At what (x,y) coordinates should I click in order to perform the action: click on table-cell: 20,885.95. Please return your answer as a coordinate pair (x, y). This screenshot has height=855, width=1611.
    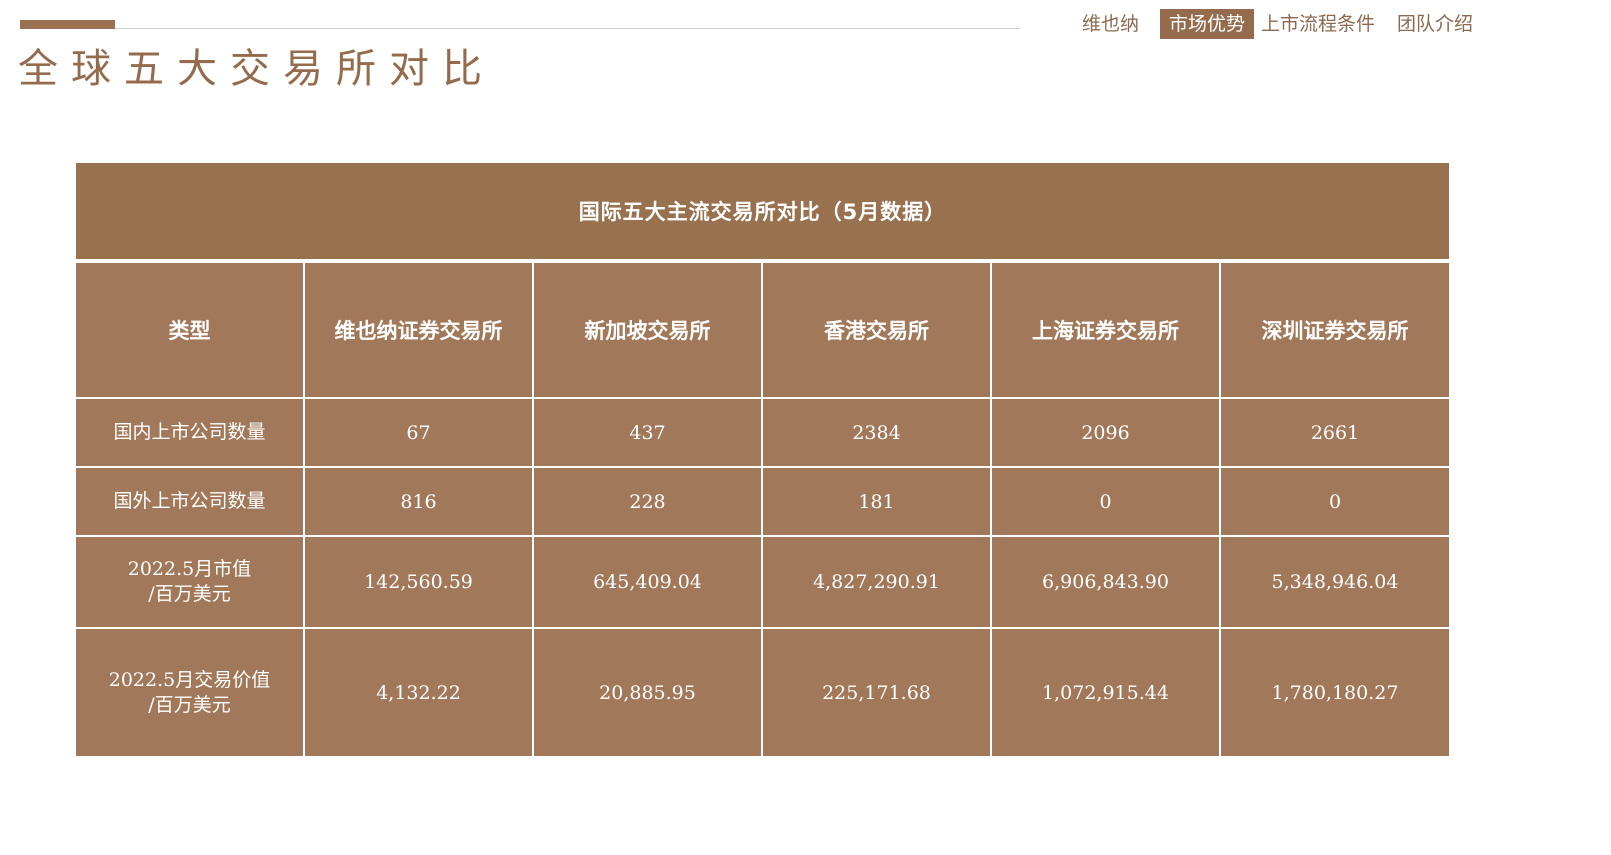
    Looking at the image, I should click on (648, 692).